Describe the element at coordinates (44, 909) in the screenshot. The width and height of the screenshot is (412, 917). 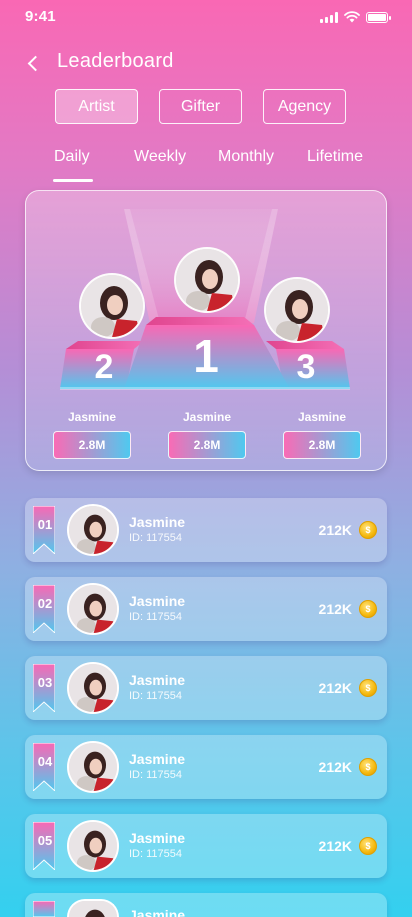
I see `rank-ribbon-icon` at that location.